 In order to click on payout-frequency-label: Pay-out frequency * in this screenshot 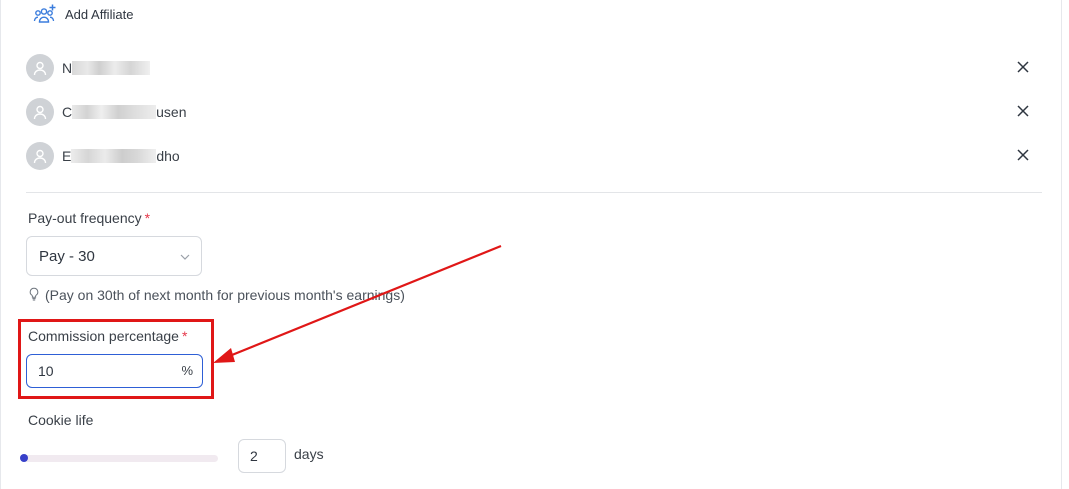, I will do `click(89, 218)`.